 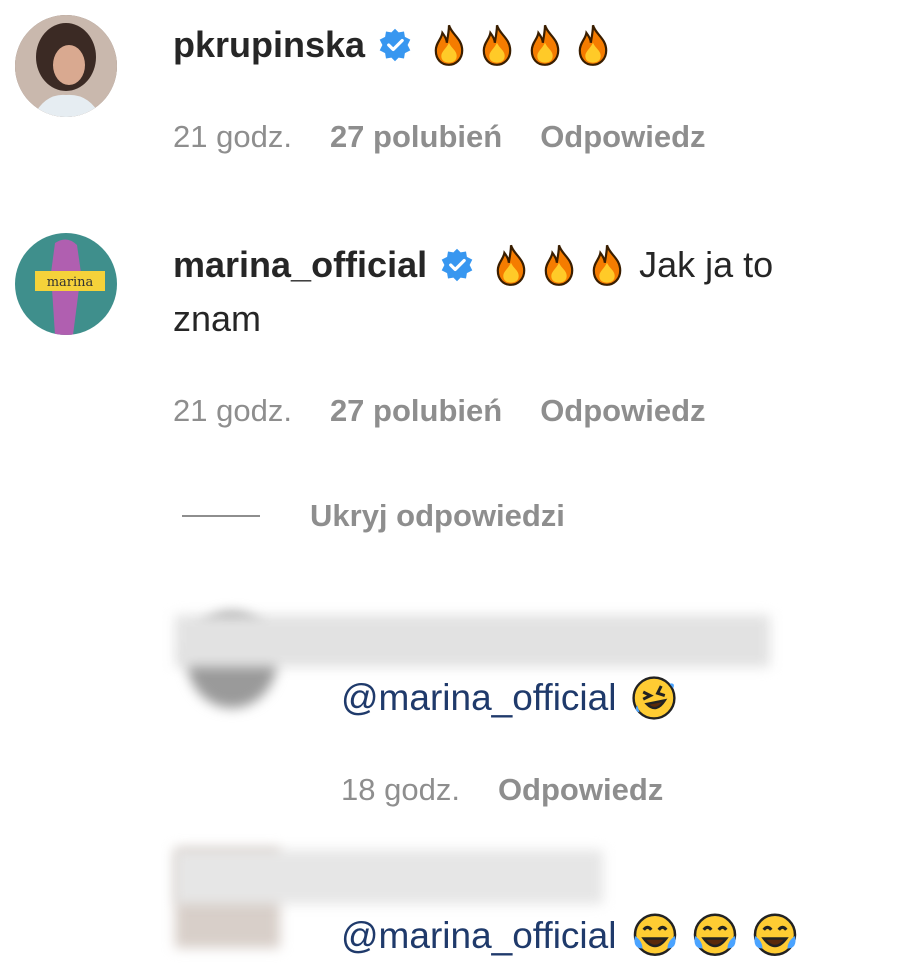 I want to click on comment-text, so click(x=521, y=45).